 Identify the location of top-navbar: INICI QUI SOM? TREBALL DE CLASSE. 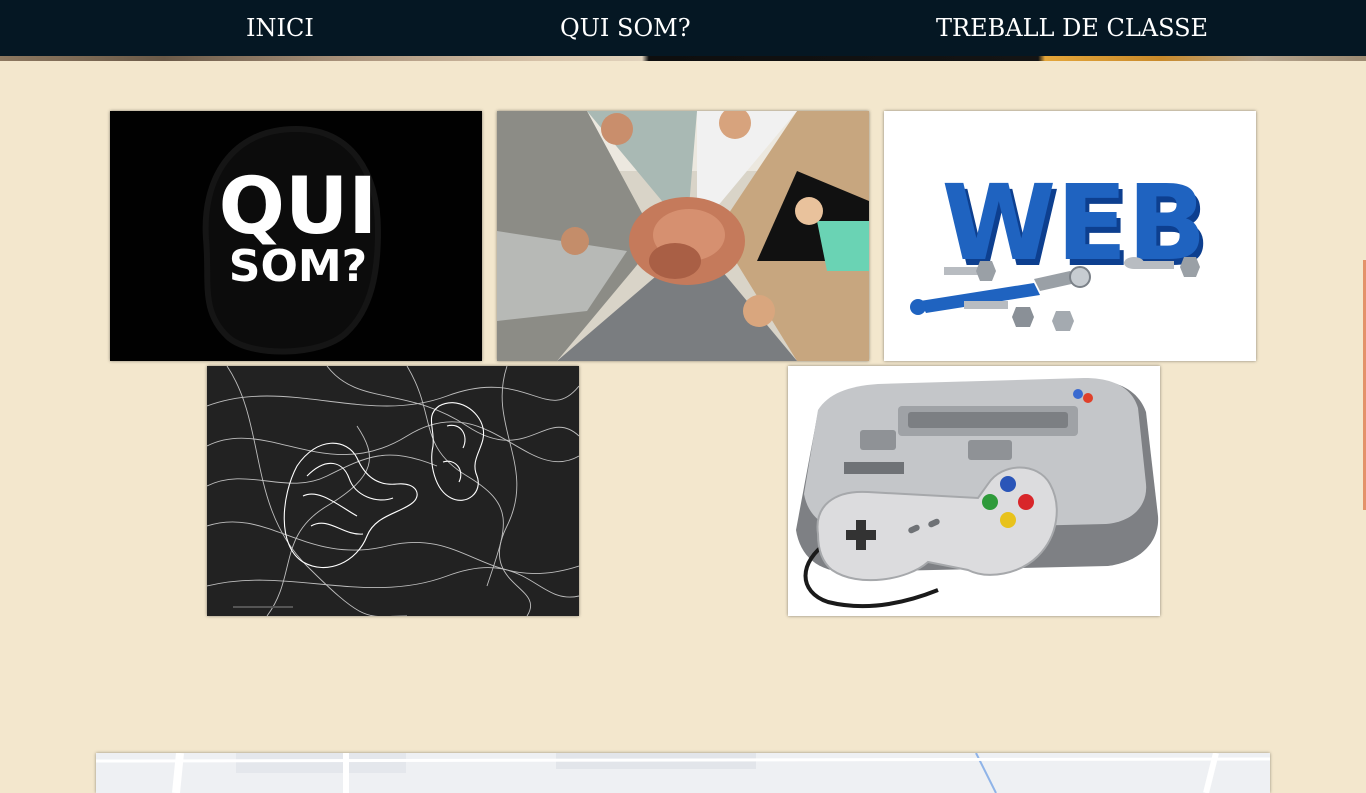
(683, 28).